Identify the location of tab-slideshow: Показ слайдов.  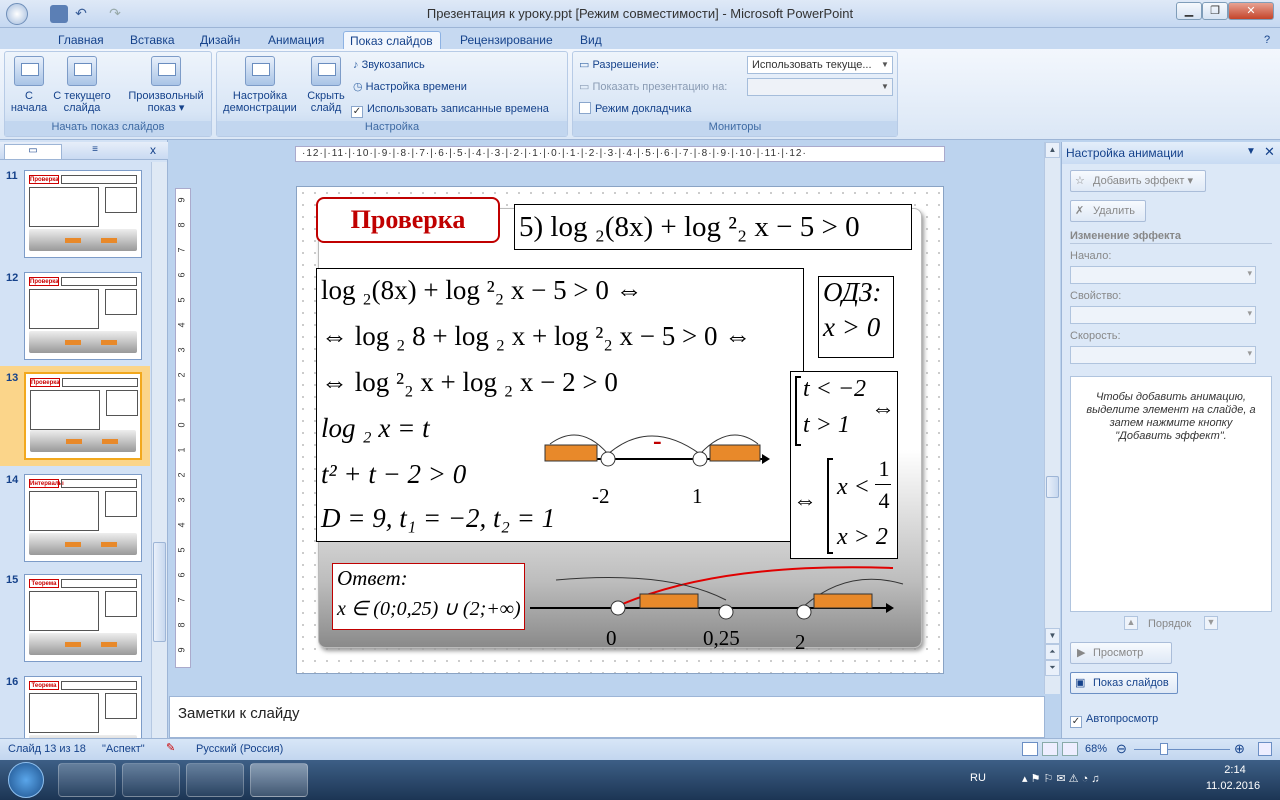
(392, 40).